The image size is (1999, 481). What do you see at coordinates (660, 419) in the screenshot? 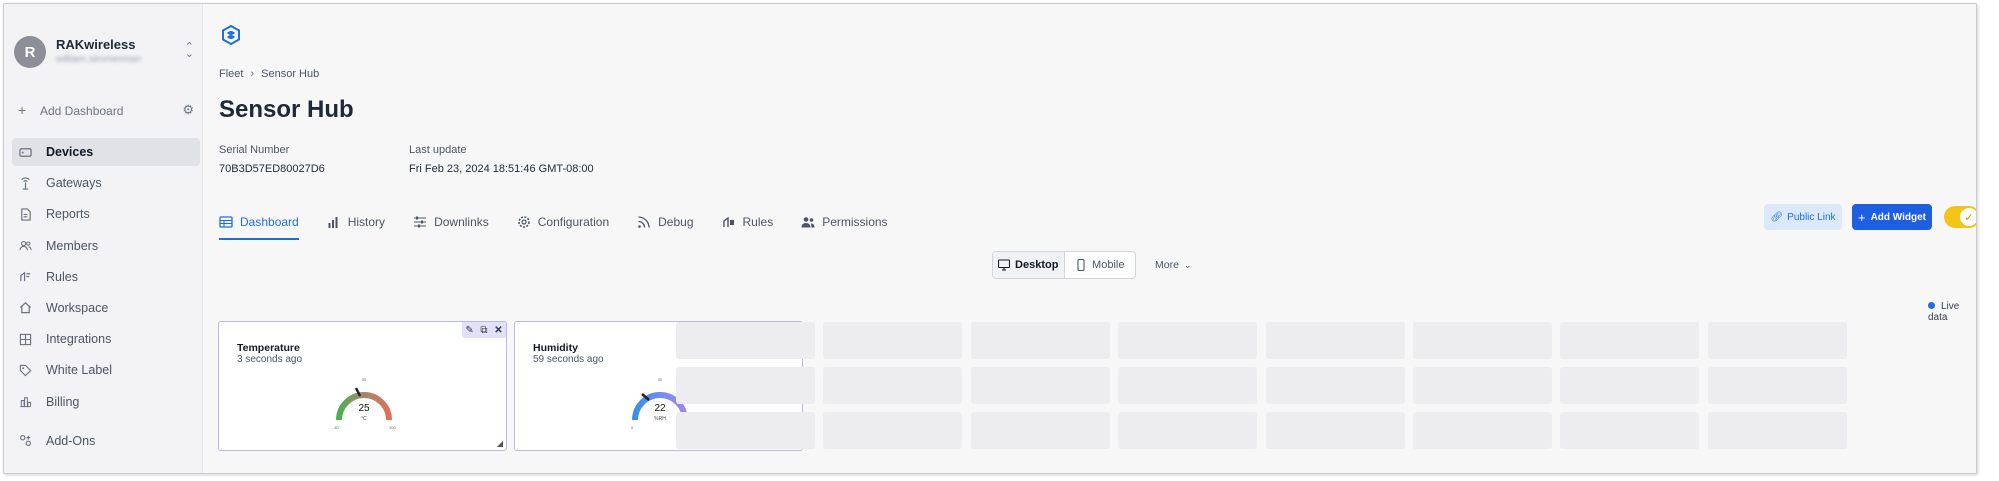
I see `gauge-unit: %RH` at bounding box center [660, 419].